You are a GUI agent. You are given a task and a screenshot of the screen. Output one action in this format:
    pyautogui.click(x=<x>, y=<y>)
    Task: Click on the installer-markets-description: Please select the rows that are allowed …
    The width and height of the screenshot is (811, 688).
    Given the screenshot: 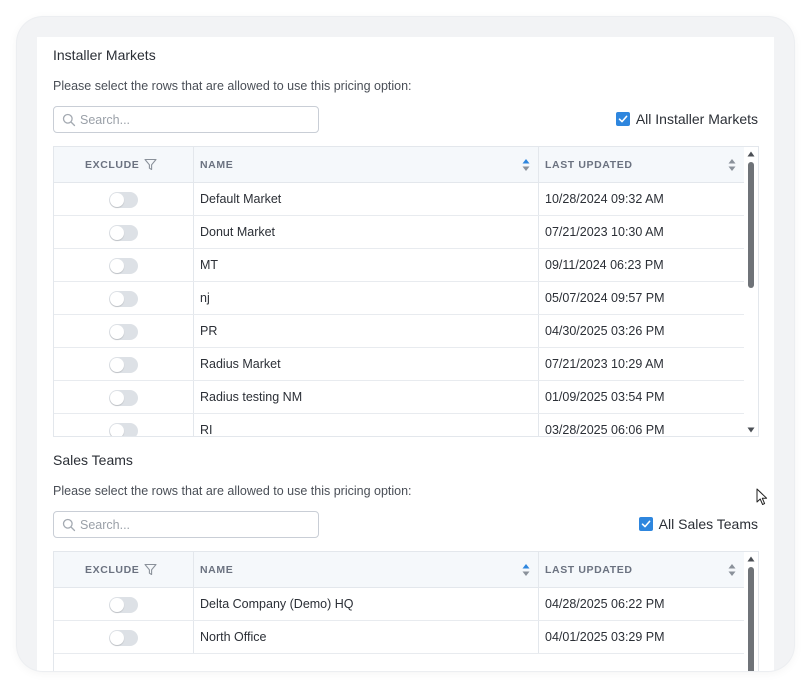 What is the action you would take?
    pyautogui.click(x=232, y=86)
    